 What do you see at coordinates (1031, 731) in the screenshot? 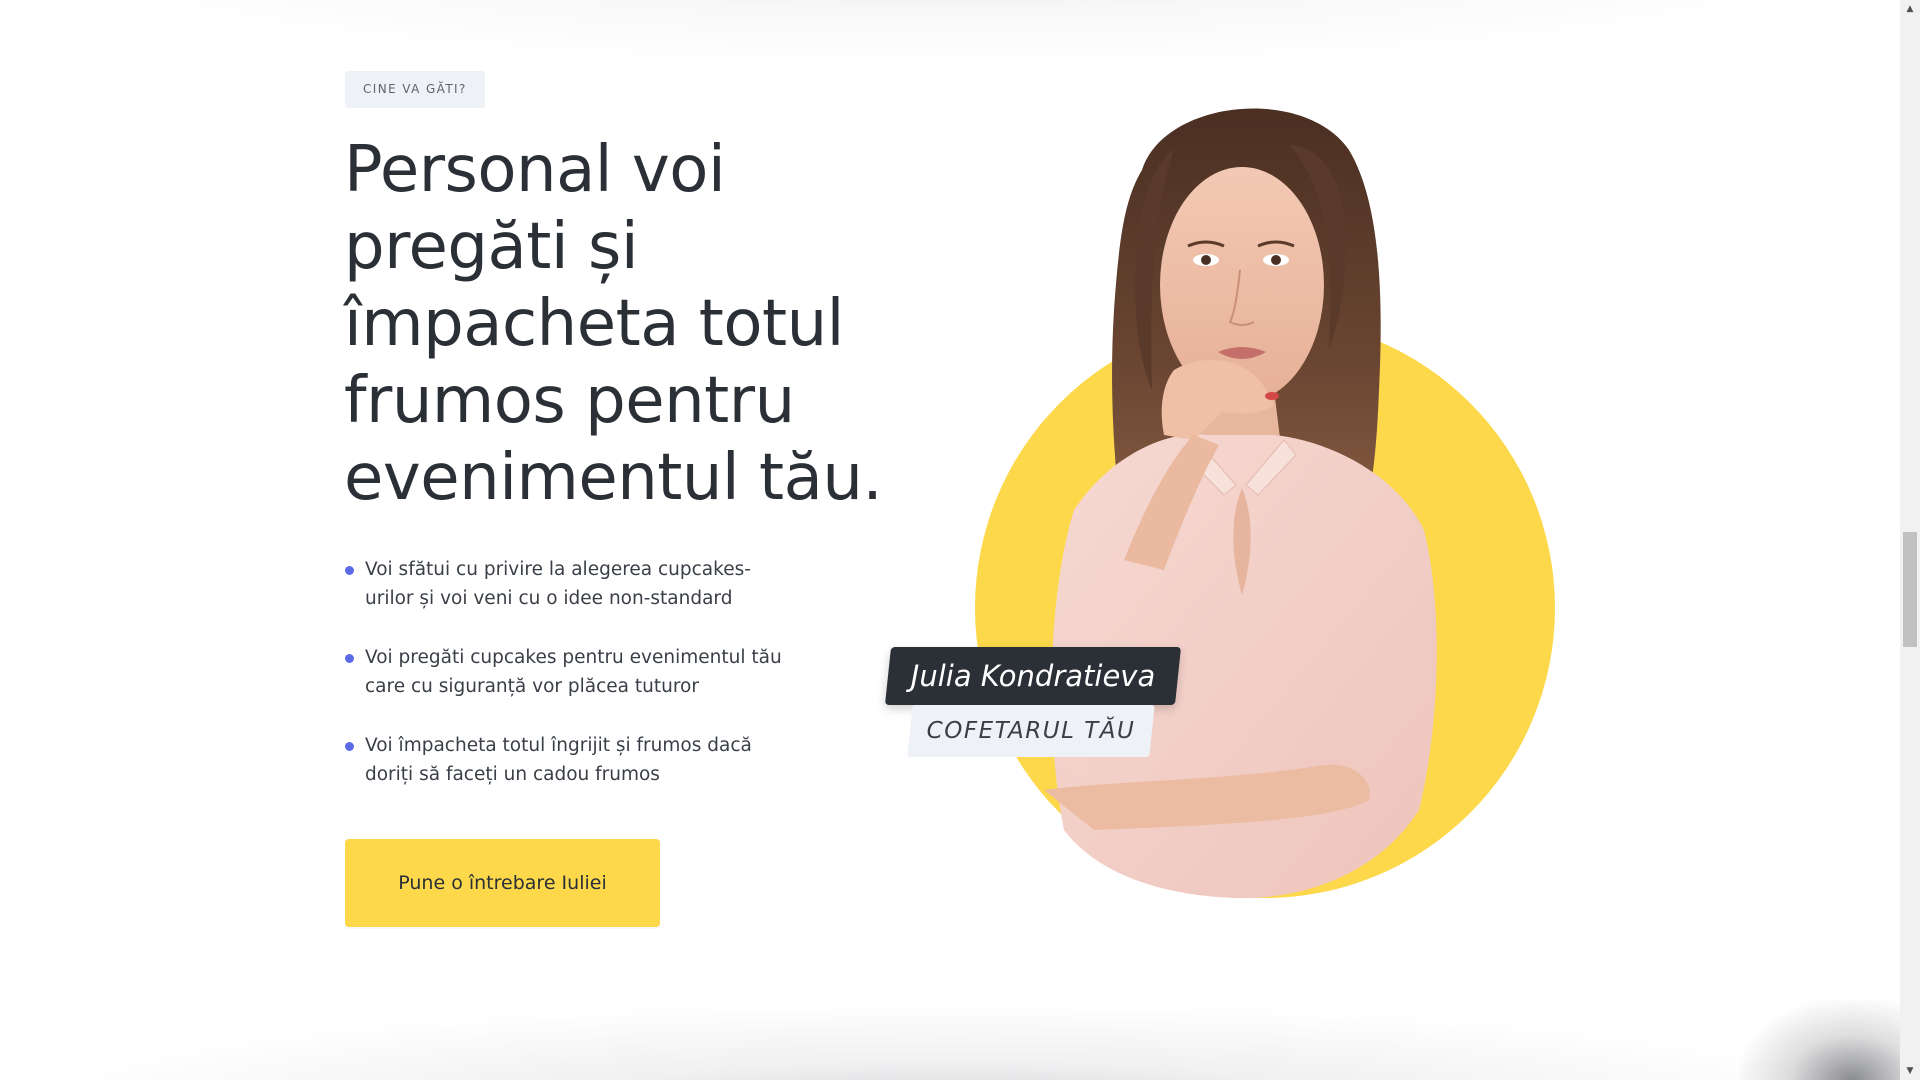
I see `person-role: COFETARUL TĂU` at bounding box center [1031, 731].